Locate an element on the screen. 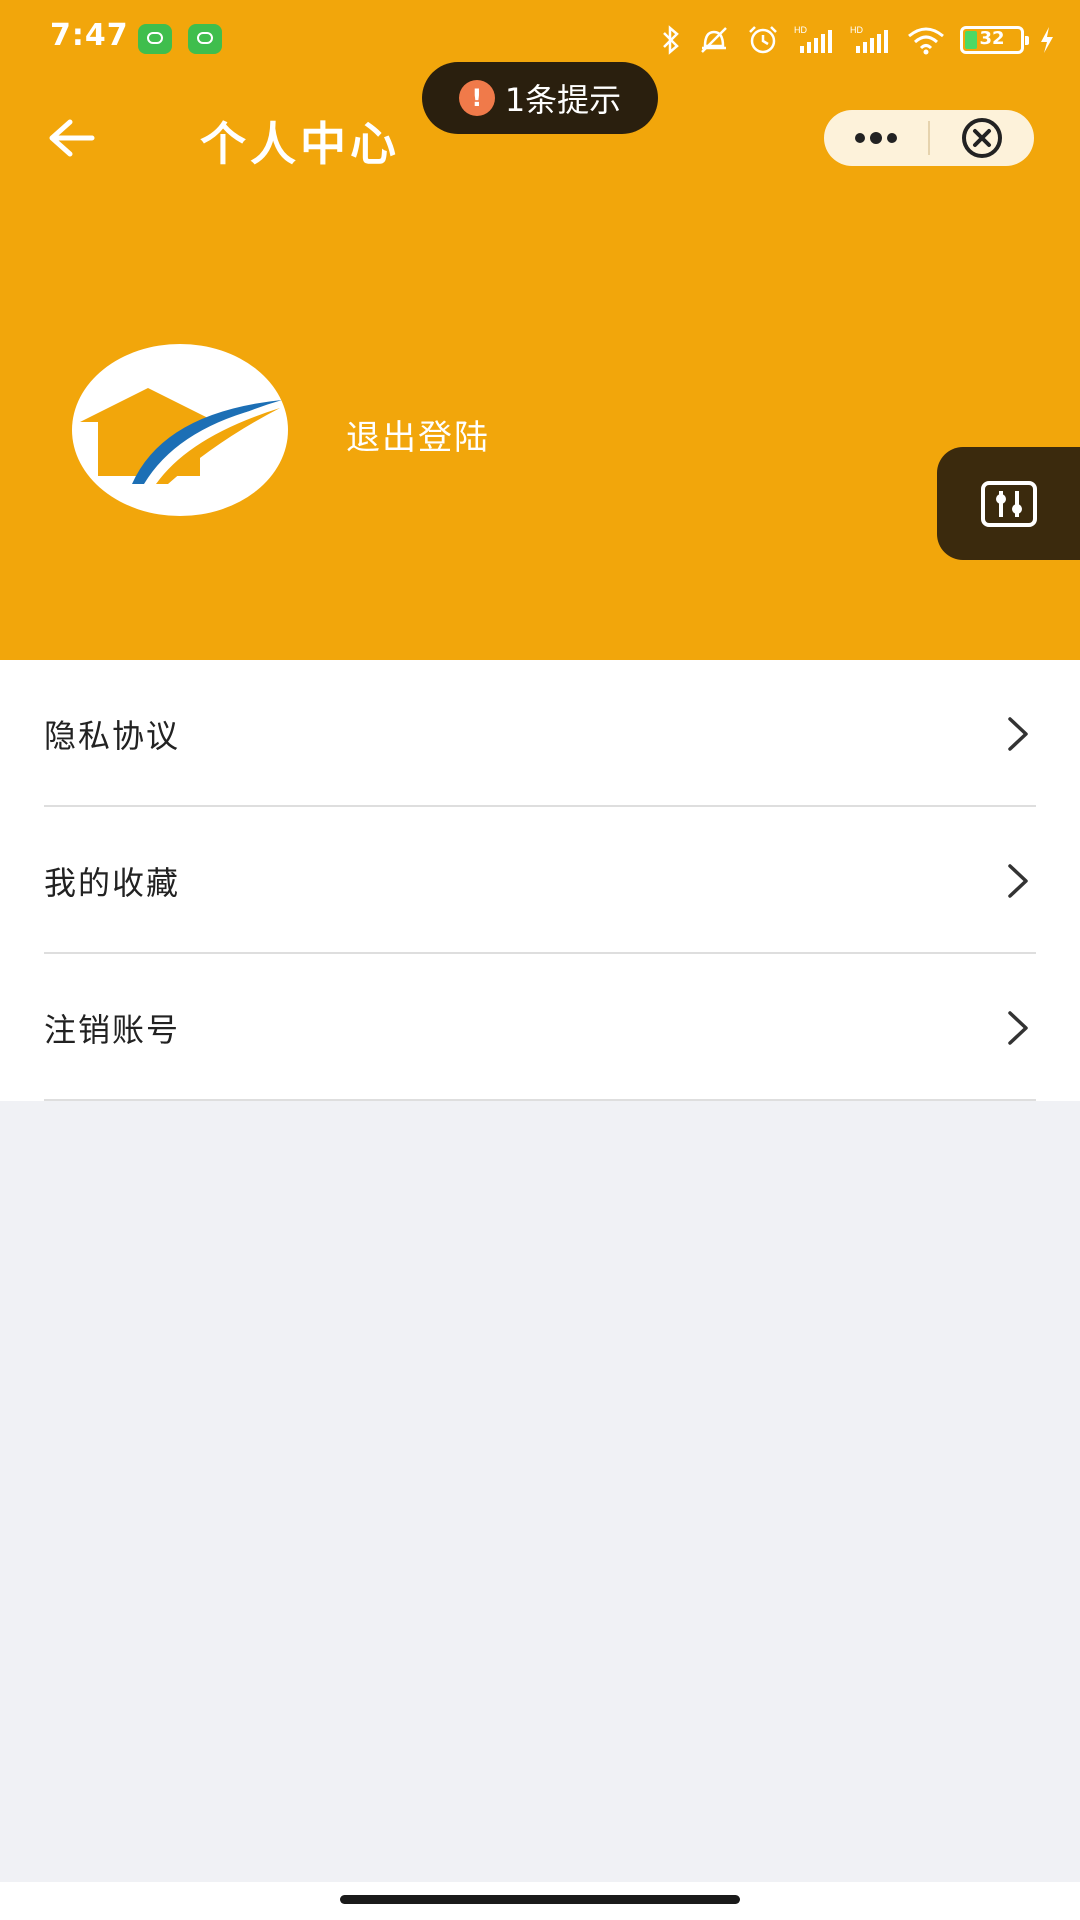 The height and width of the screenshot is (1920, 1080). status-time: 7:47 is located at coordinates (89, 35).